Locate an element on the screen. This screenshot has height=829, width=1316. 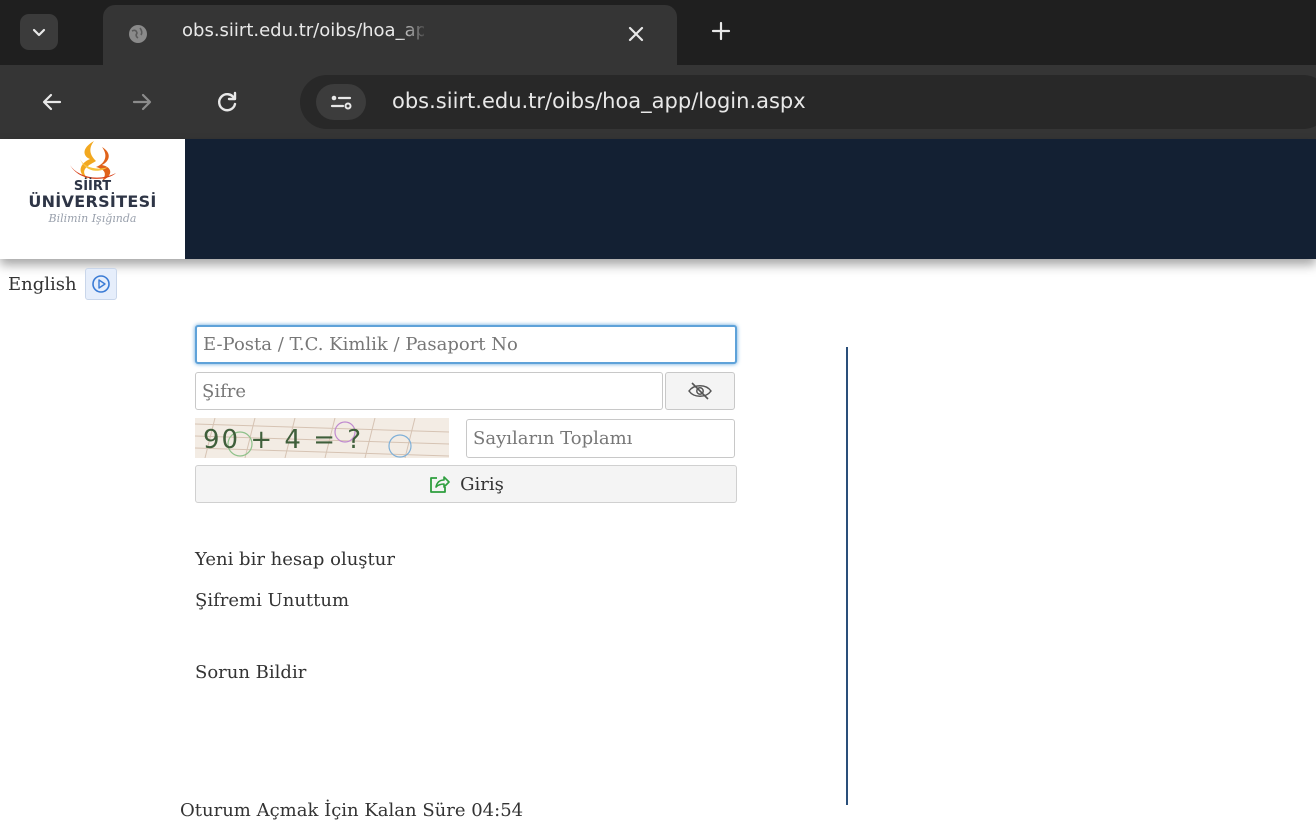
site-header: SİİRT ÜNİVERSİTESİ Bilimin Işığında is located at coordinates (658, 199).